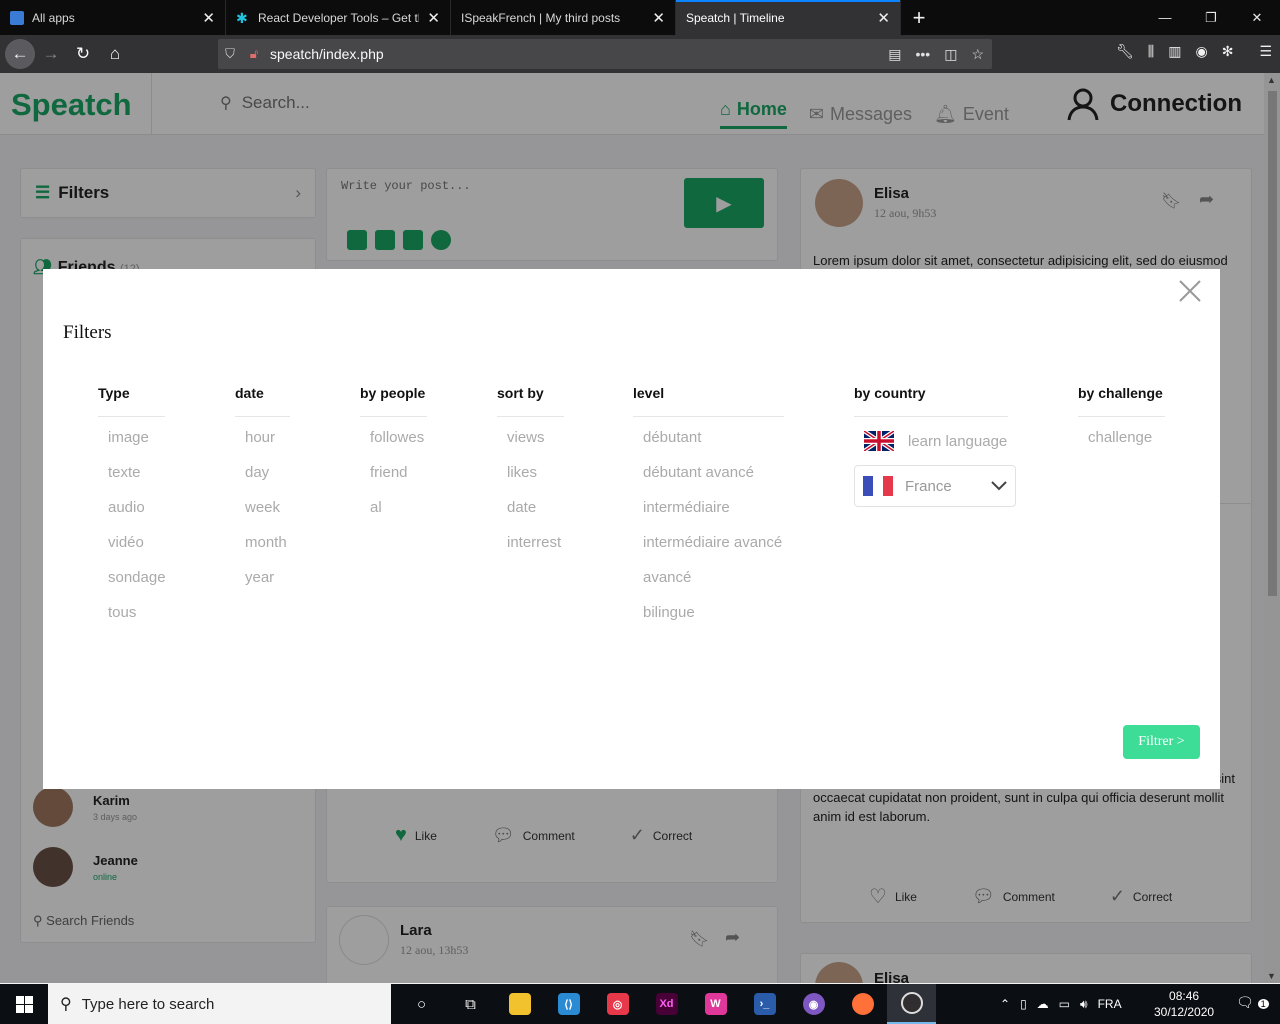 This screenshot has height=1024, width=1280. I want to click on obs-icon, so click(911, 1004).